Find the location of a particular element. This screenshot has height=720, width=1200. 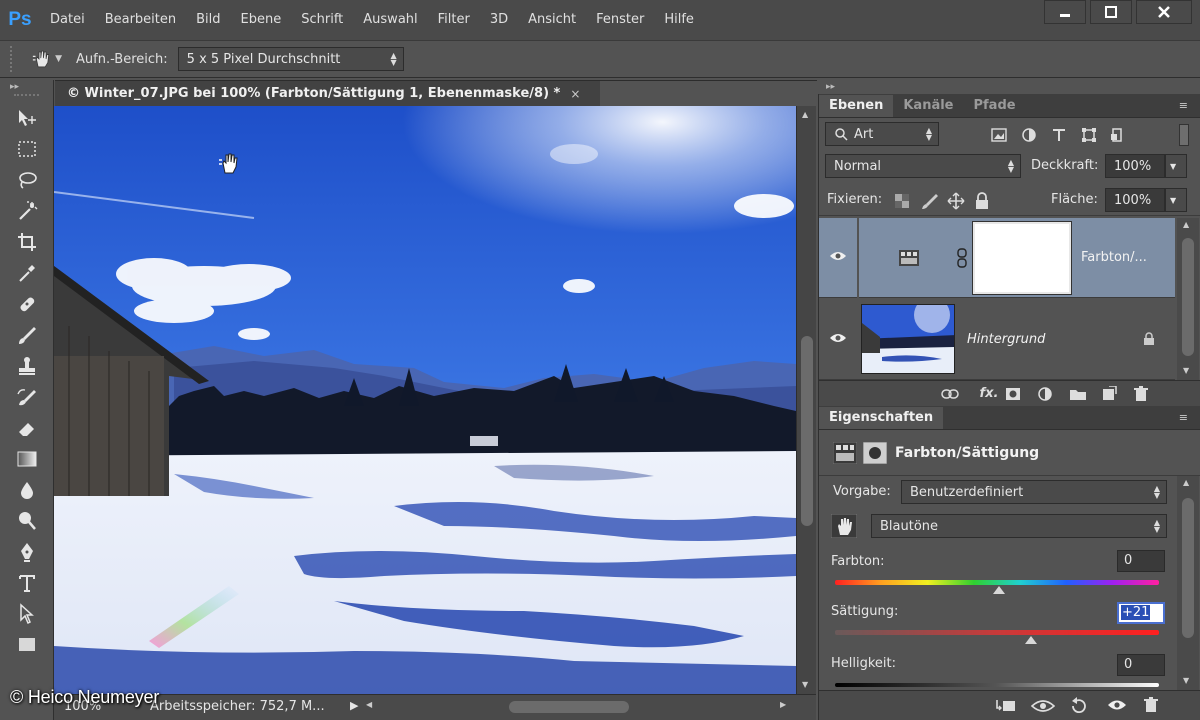

menu-hilfe: Hilfe is located at coordinates (679, 20).